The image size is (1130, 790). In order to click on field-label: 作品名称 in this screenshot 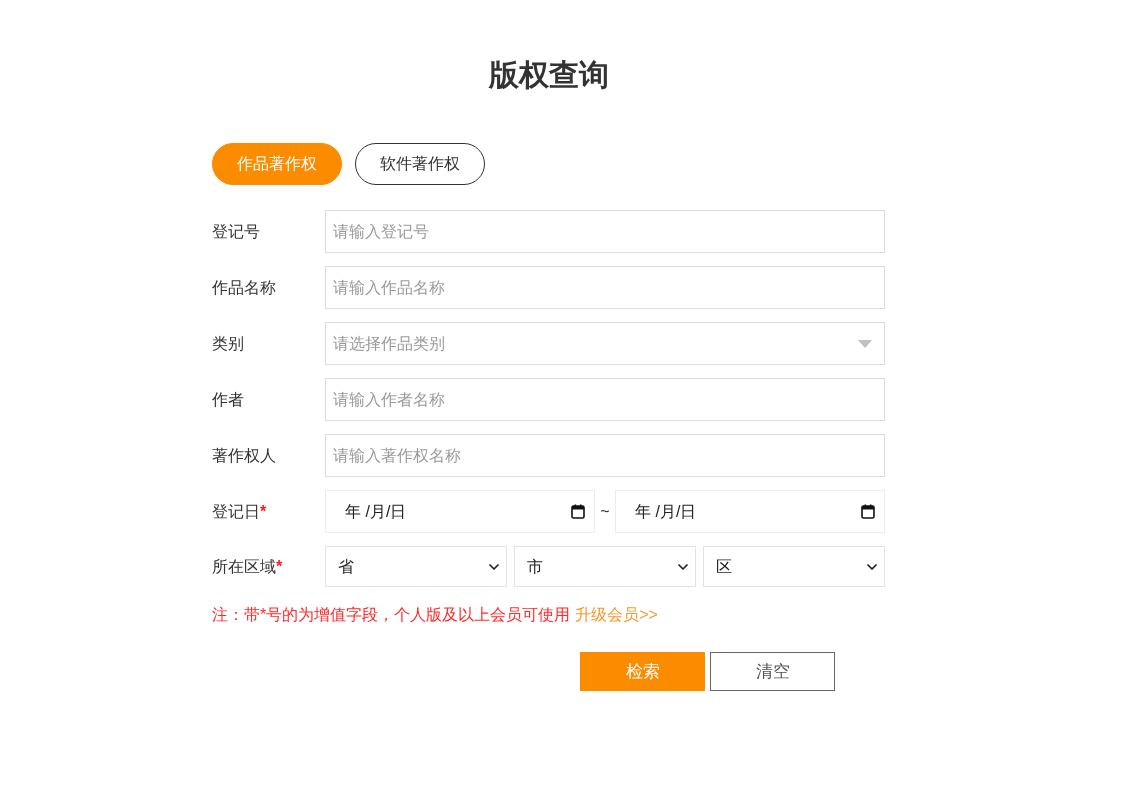, I will do `click(244, 287)`.